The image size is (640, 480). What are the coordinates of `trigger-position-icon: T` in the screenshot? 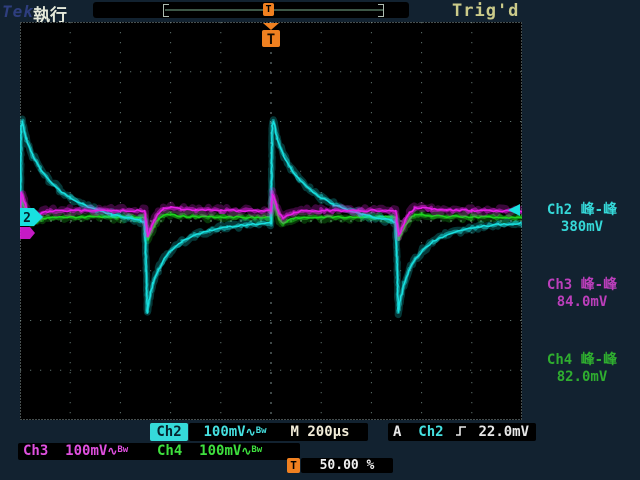 It's located at (293, 465).